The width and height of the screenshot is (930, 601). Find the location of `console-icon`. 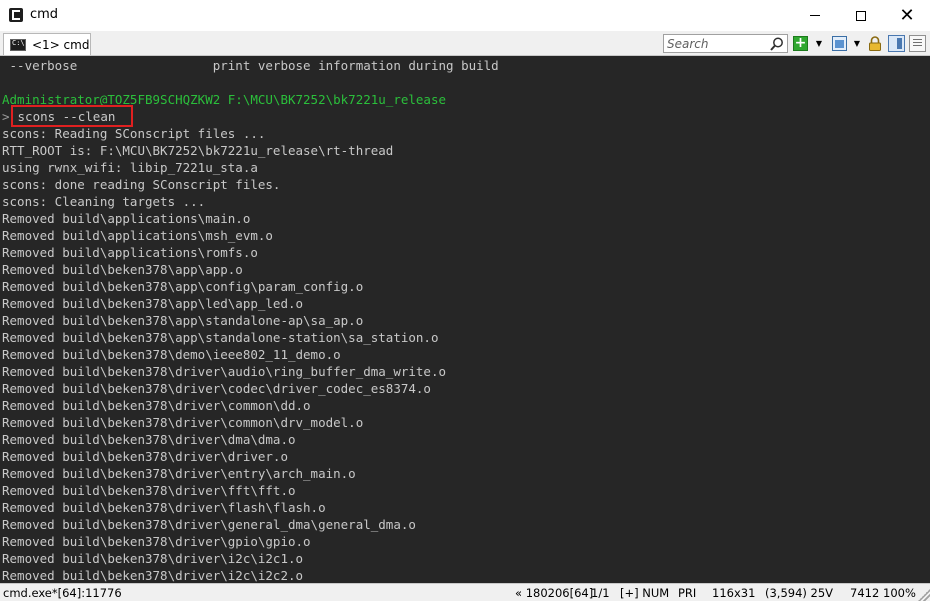

console-icon is located at coordinates (18, 44).